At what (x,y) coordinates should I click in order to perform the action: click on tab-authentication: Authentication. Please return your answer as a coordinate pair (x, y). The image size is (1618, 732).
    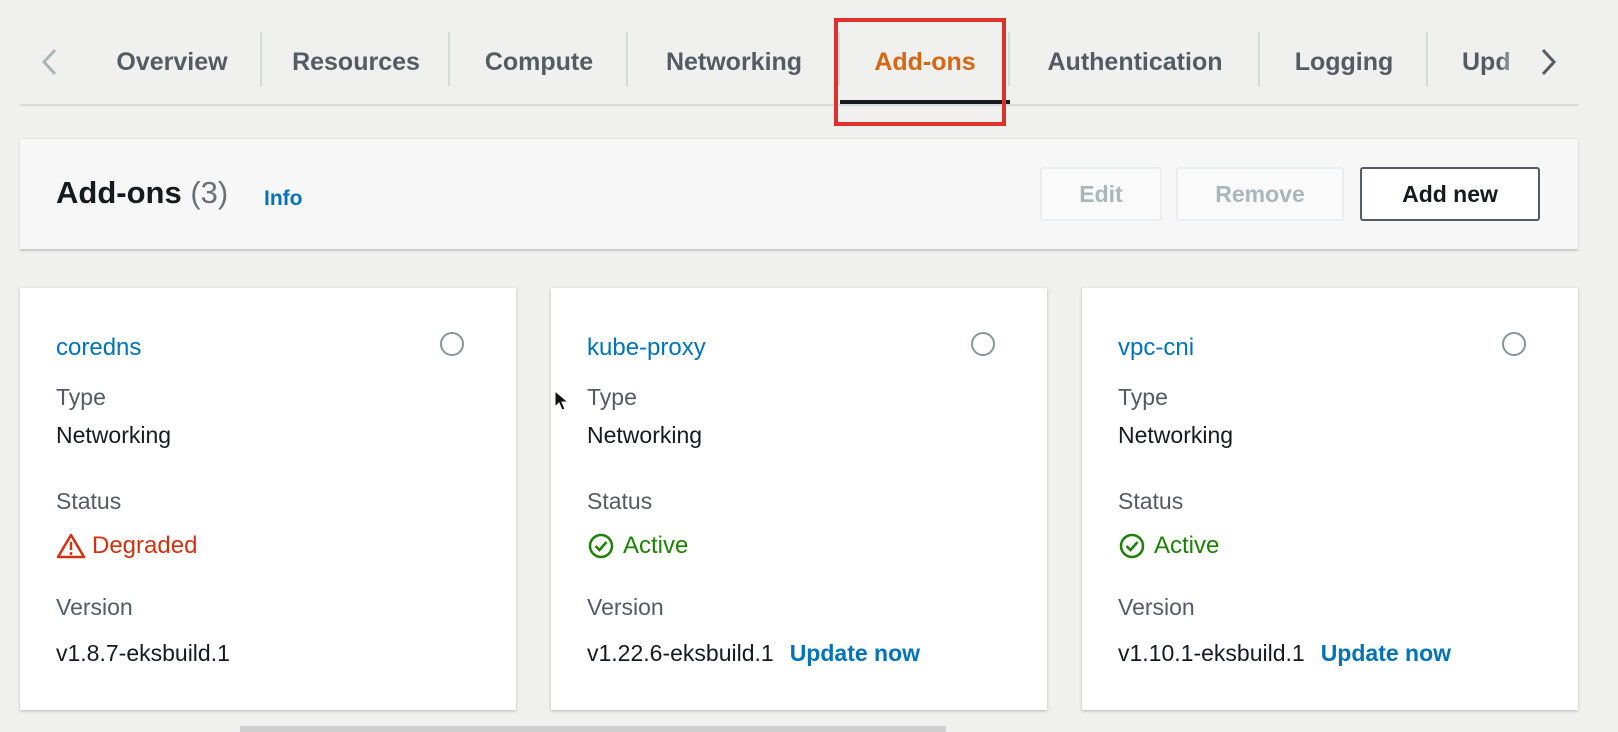
    Looking at the image, I should click on (1135, 62).